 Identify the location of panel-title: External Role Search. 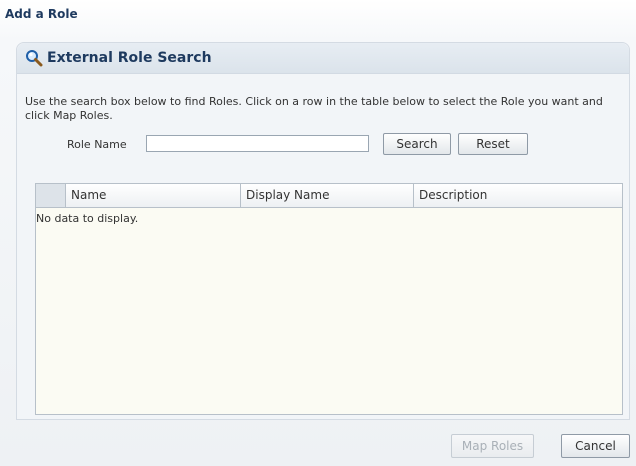
(129, 58).